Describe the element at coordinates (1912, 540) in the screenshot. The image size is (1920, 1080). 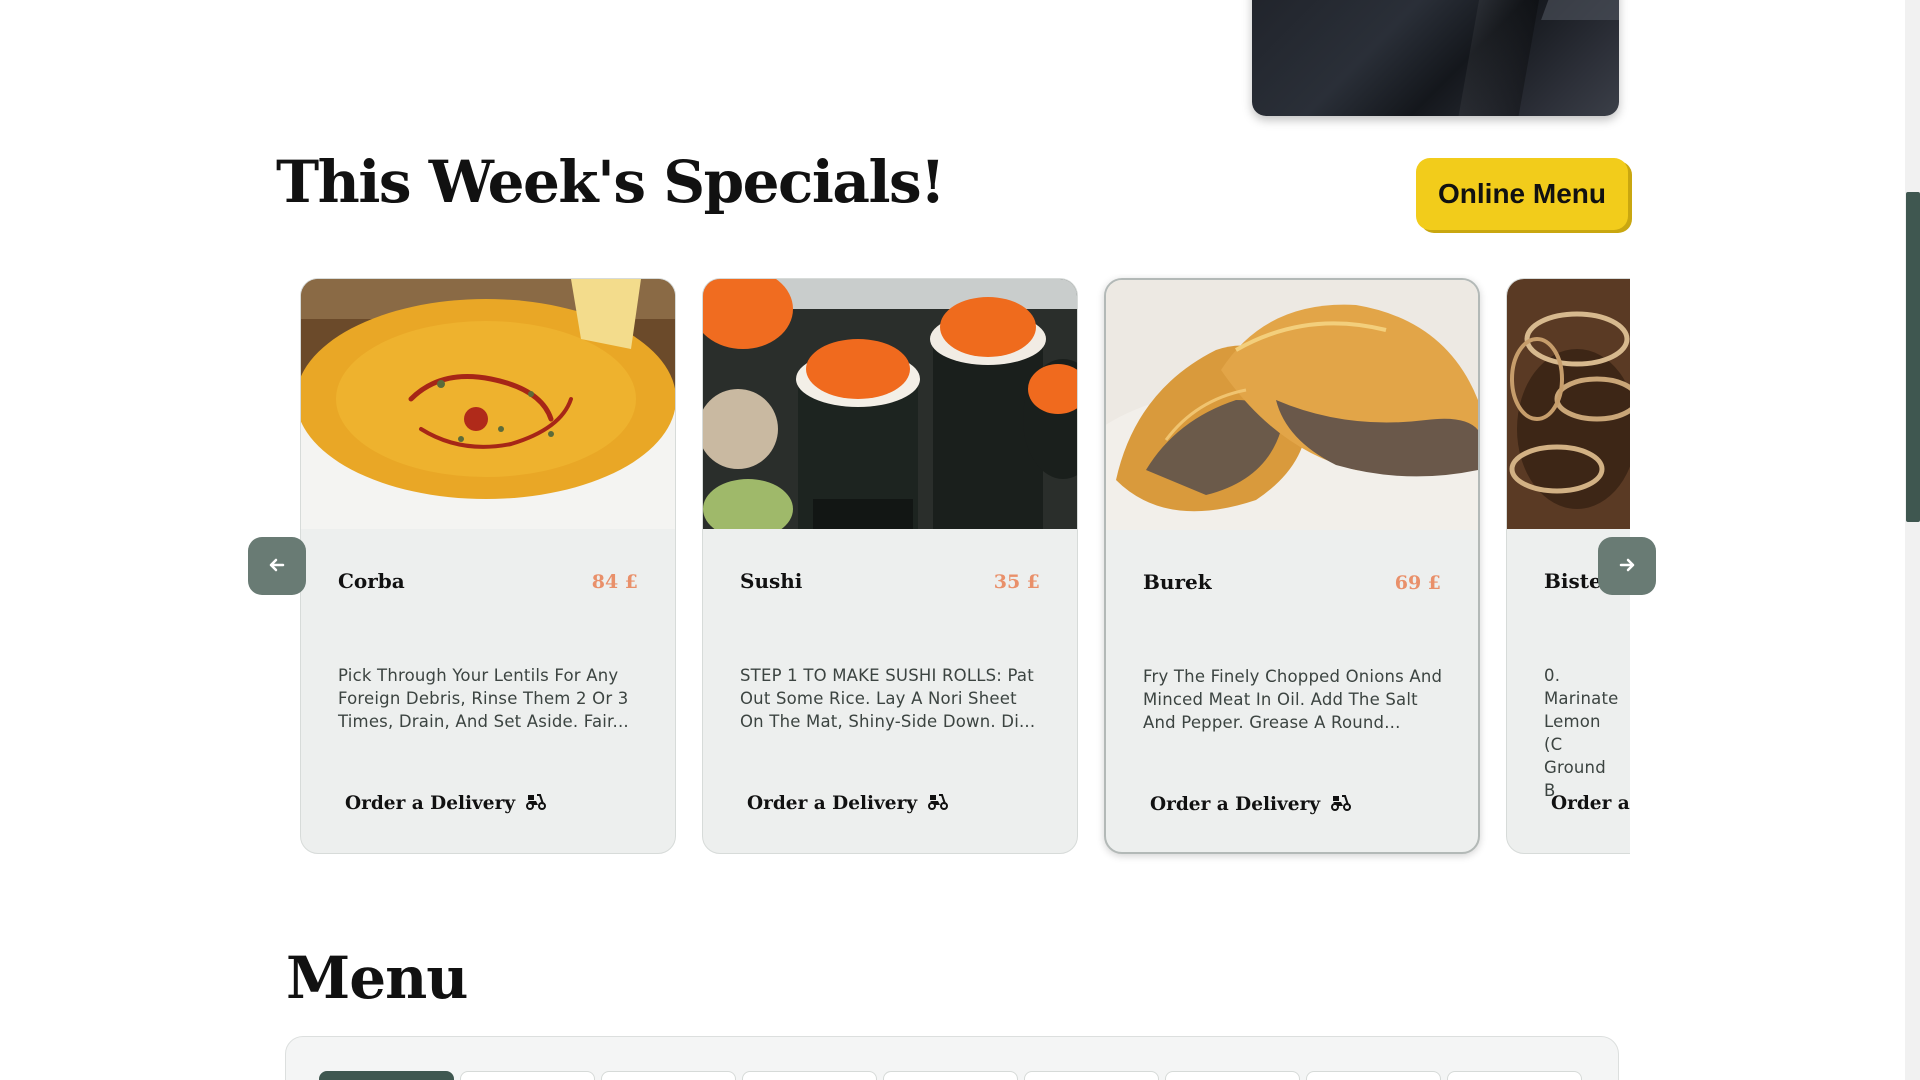
I see `scrollbar-track` at that location.